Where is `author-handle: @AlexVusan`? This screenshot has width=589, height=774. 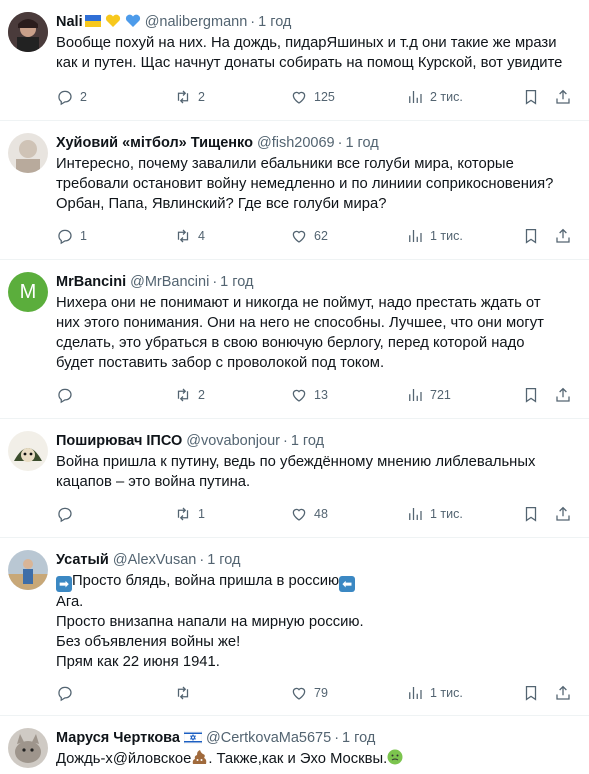
author-handle: @AlexVusan is located at coordinates (155, 560).